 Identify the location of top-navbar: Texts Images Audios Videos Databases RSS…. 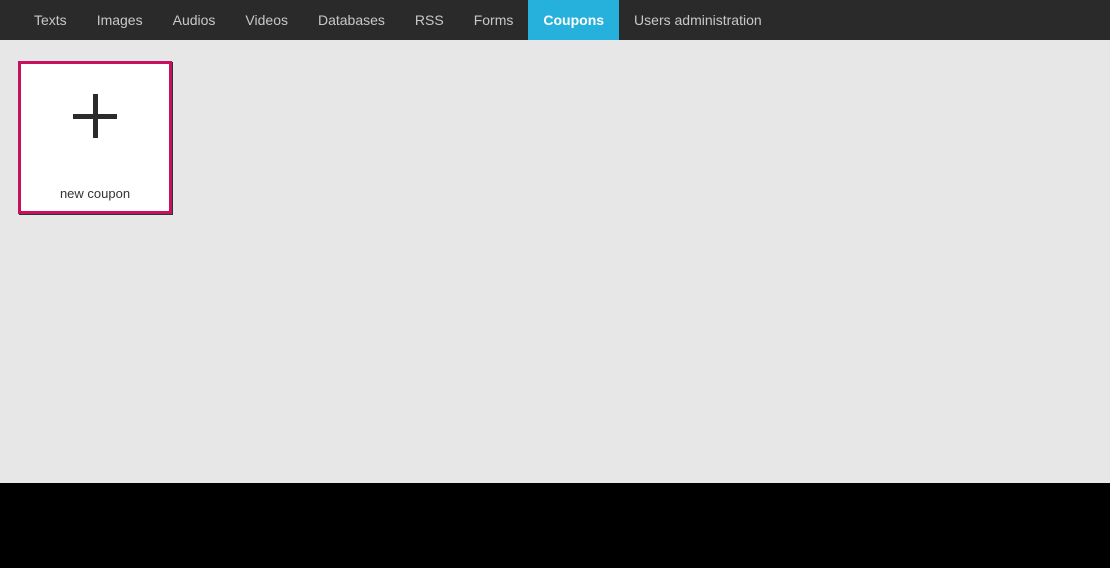
(555, 20).